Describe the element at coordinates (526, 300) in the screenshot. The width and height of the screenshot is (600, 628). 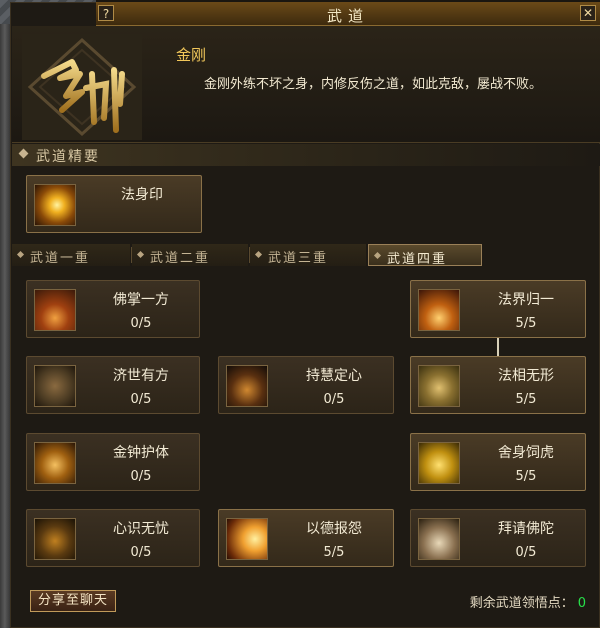
I see `skill-name: 法界归一` at that location.